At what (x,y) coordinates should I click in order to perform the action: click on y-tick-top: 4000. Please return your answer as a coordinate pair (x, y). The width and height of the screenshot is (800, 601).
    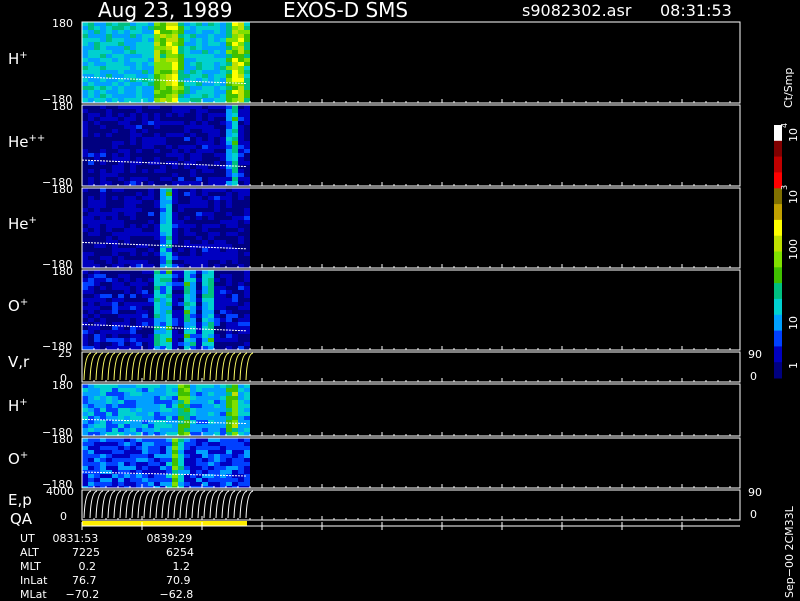
    Looking at the image, I should click on (60, 491).